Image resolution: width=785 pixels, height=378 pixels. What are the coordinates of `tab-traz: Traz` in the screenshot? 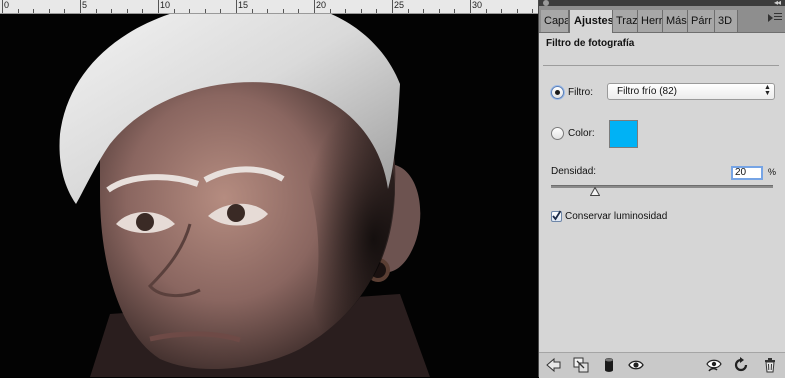 It's located at (625, 21).